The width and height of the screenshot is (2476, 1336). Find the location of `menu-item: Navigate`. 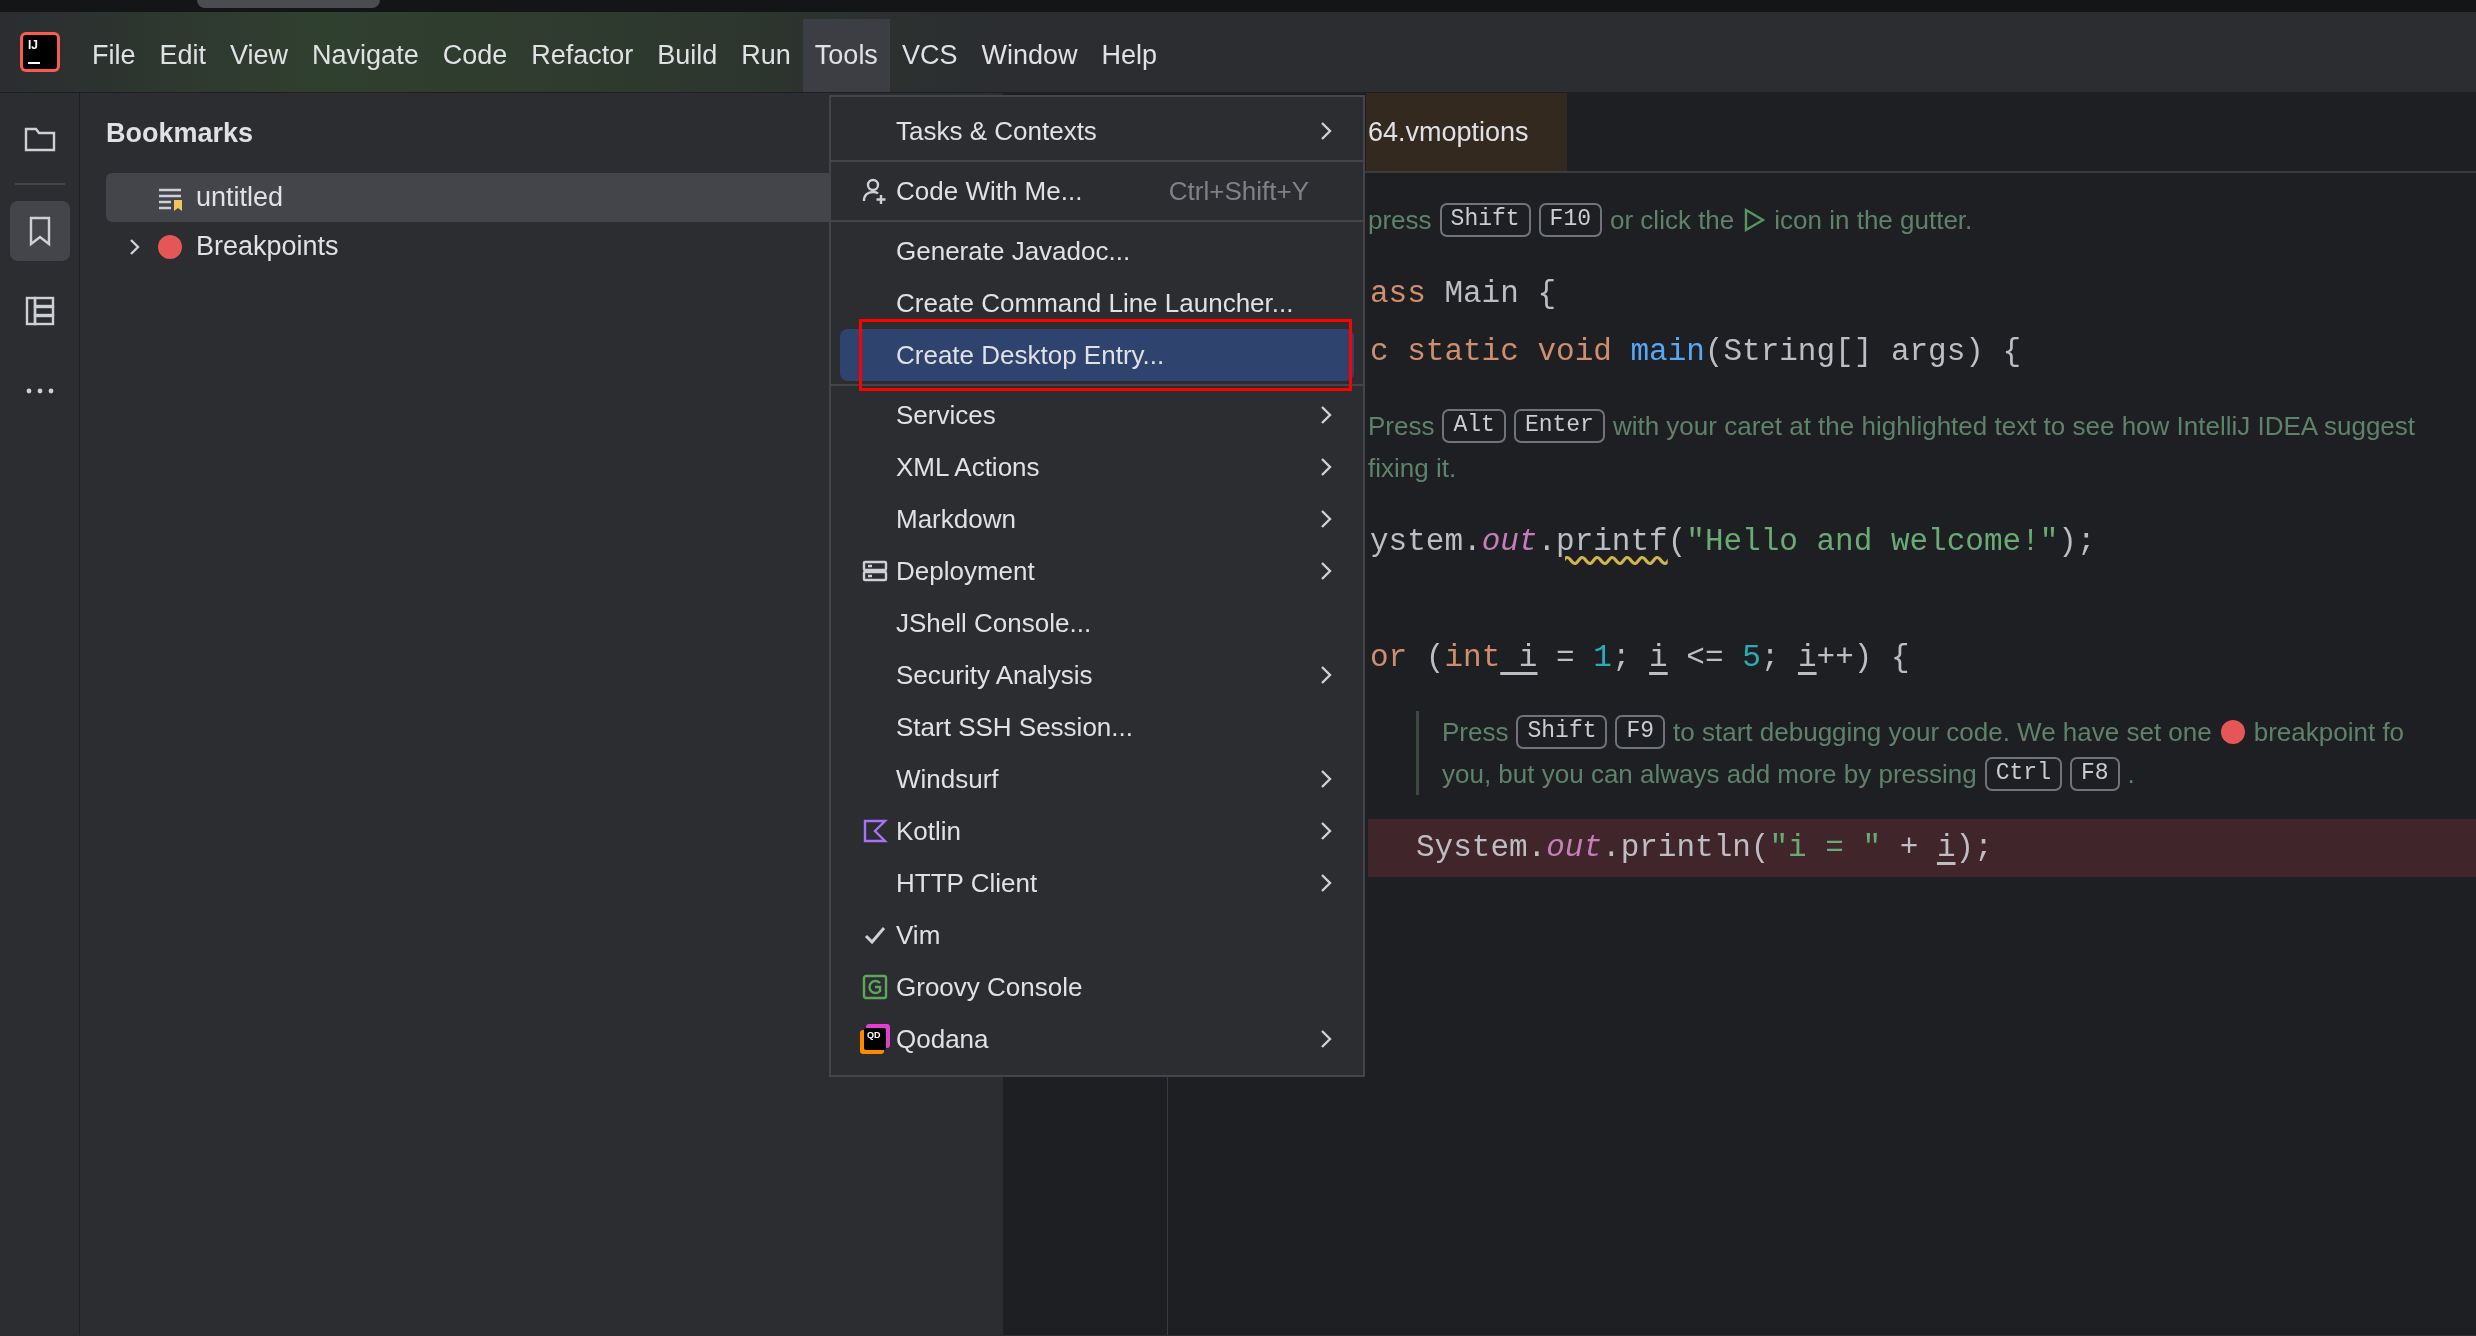

menu-item: Navigate is located at coordinates (365, 55).